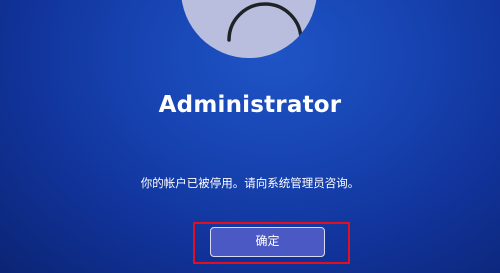  What do you see at coordinates (267, 242) in the screenshot?
I see `ok-button: 确定` at bounding box center [267, 242].